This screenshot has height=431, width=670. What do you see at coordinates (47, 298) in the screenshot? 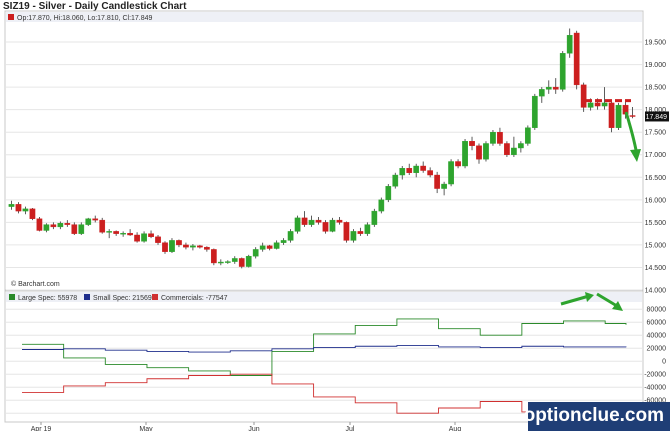
I see `cot-legend-label: Large Spec: 55978` at bounding box center [47, 298].